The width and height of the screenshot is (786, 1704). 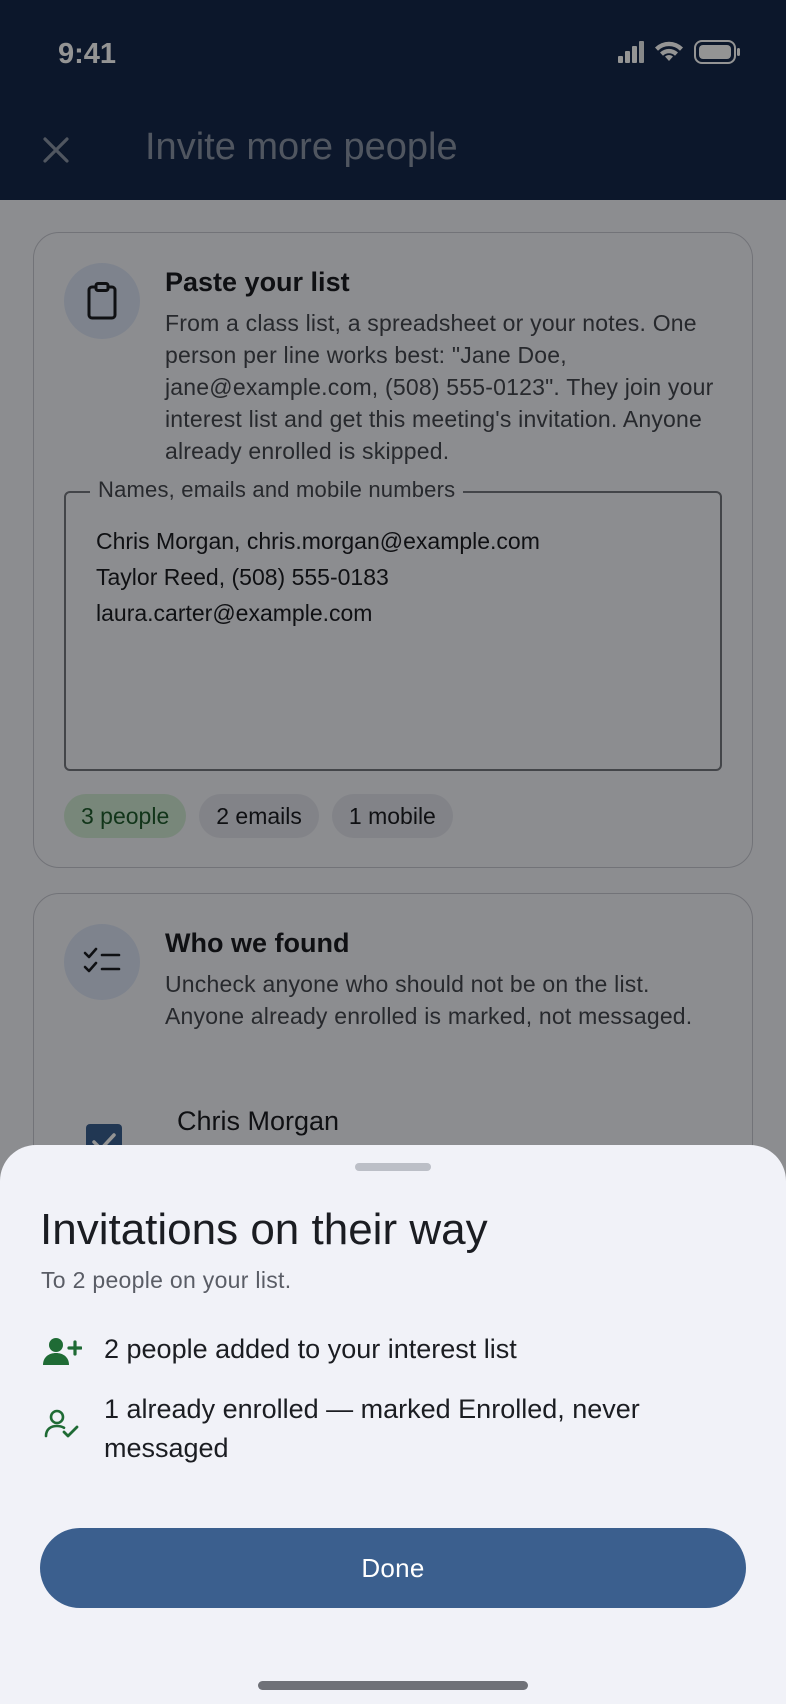 What do you see at coordinates (310, 1349) in the screenshot?
I see `result-item-text: 2 people added to your interest list` at bounding box center [310, 1349].